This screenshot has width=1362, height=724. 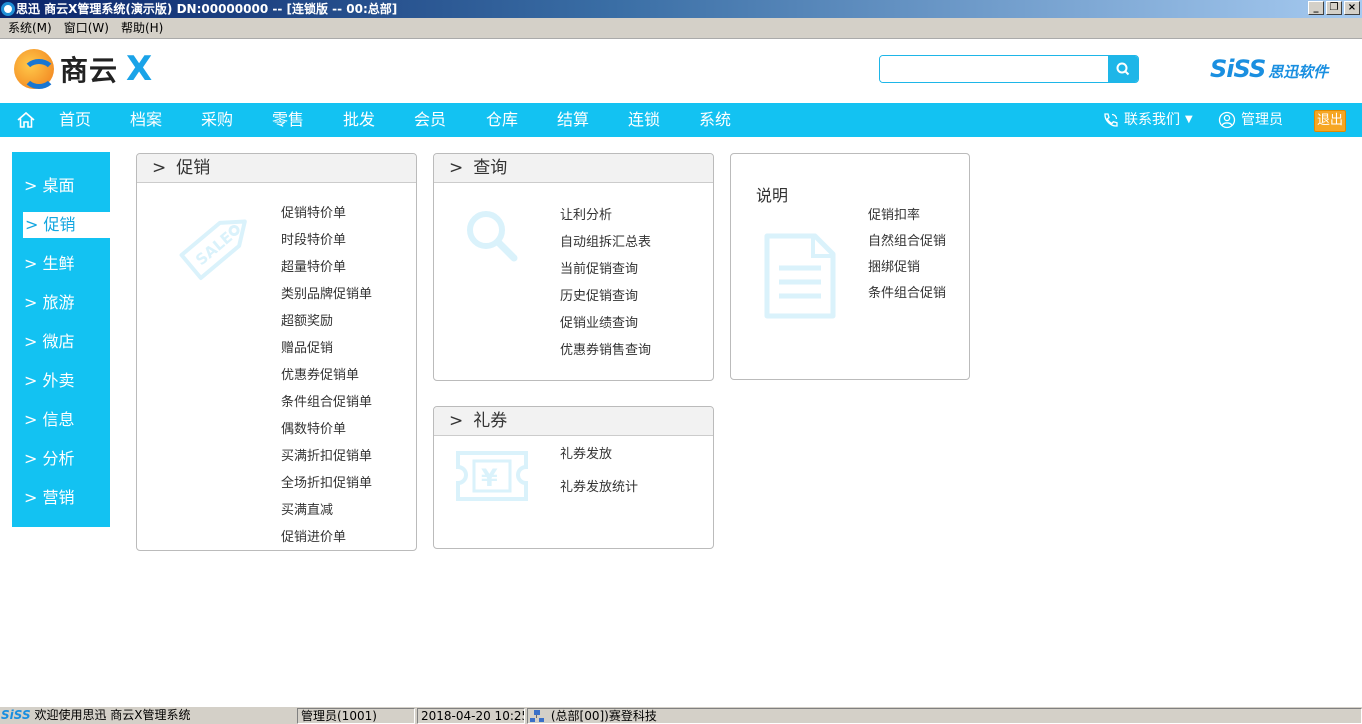 I want to click on contact-us-menu: 联系我们 ▼, so click(x=1147, y=120).